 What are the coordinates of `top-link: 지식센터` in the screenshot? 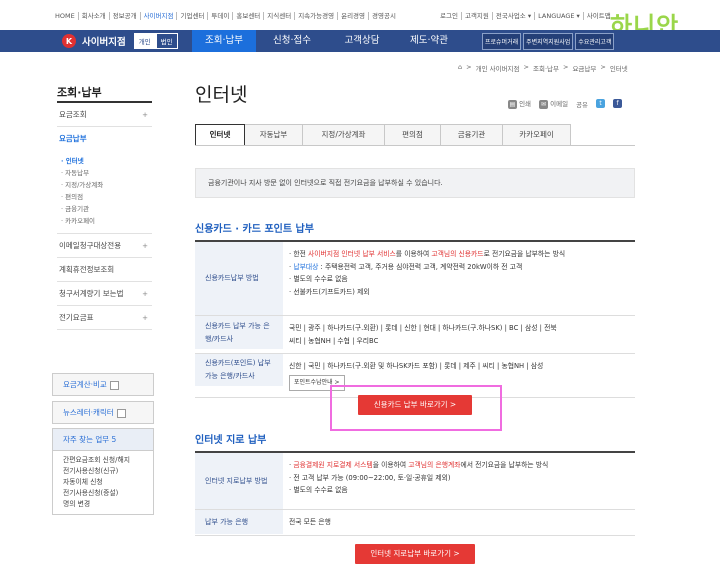 It's located at (280, 16).